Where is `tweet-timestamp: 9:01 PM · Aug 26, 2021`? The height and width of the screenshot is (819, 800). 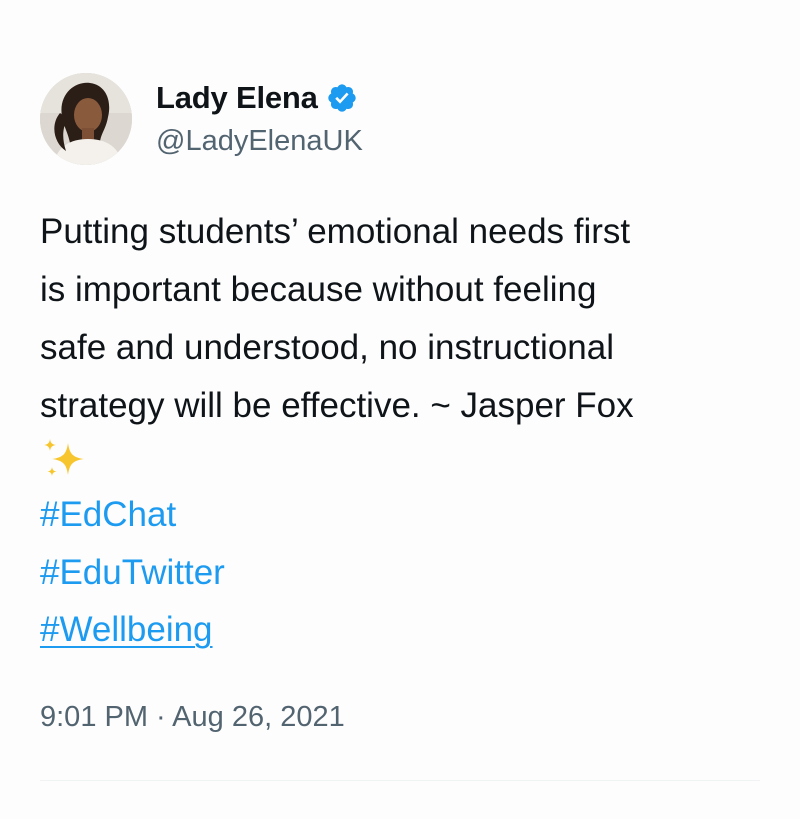
tweet-timestamp: 9:01 PM · Aug 26, 2021 is located at coordinates (192, 717).